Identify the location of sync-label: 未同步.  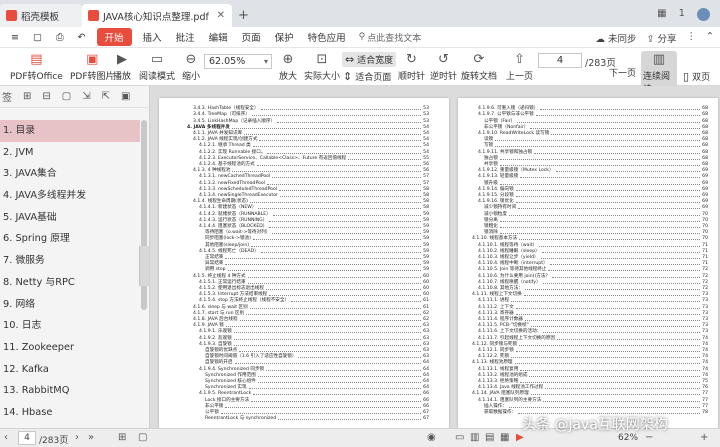
(622, 39).